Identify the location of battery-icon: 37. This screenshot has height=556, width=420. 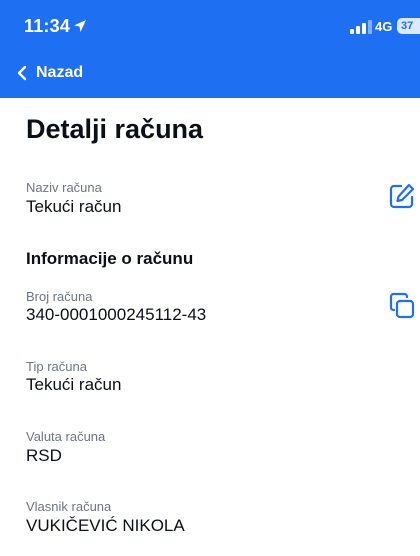
(408, 26).